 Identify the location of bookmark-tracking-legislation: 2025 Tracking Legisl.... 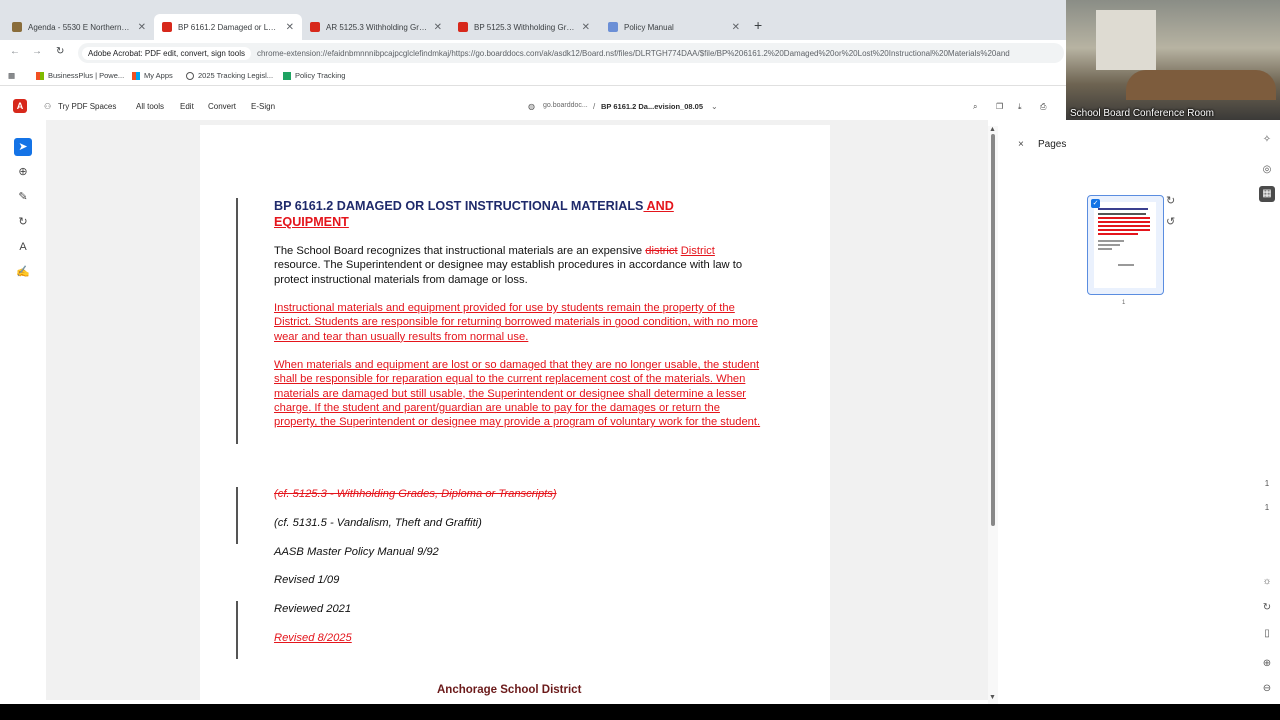
(229, 75).